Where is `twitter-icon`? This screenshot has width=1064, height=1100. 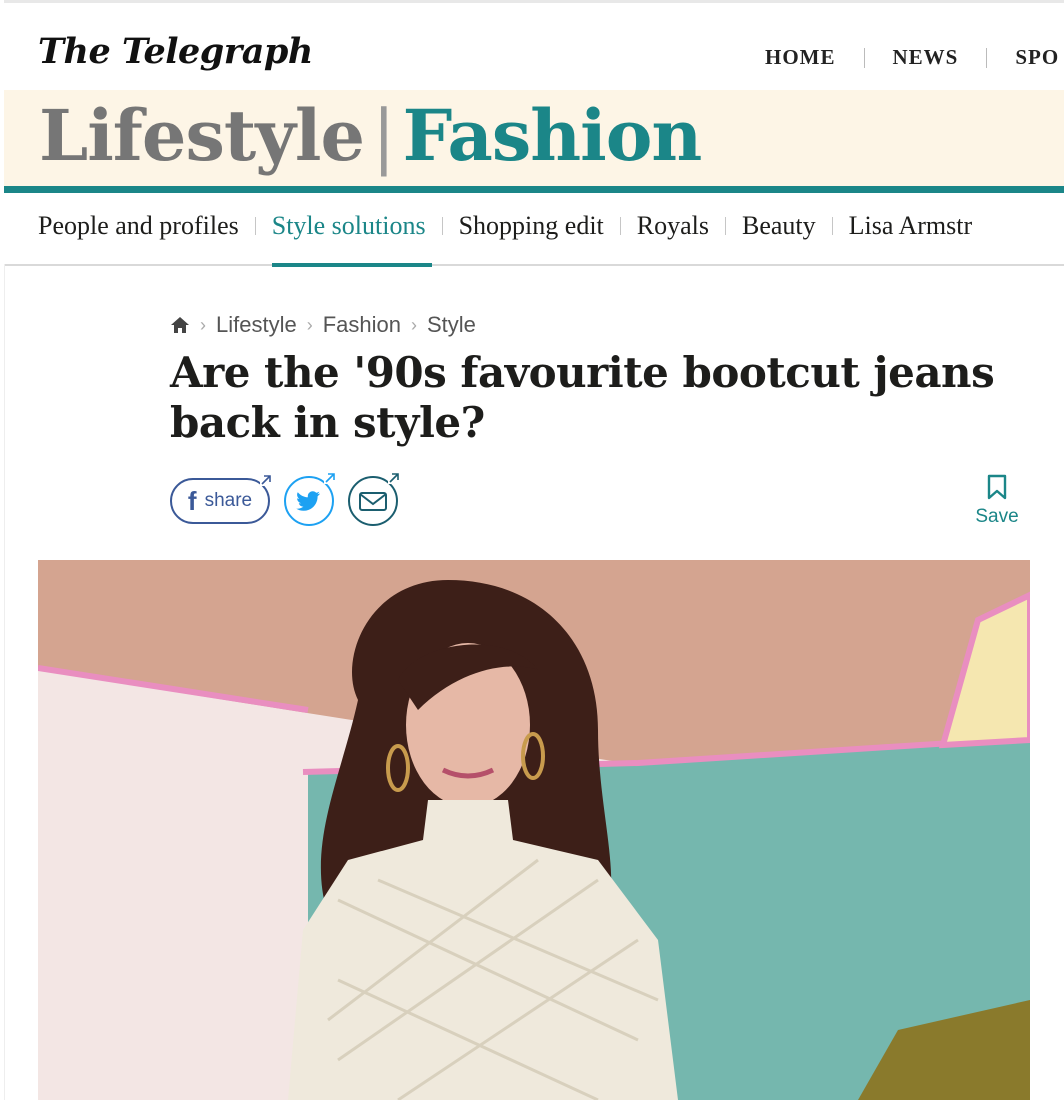 twitter-icon is located at coordinates (308, 501).